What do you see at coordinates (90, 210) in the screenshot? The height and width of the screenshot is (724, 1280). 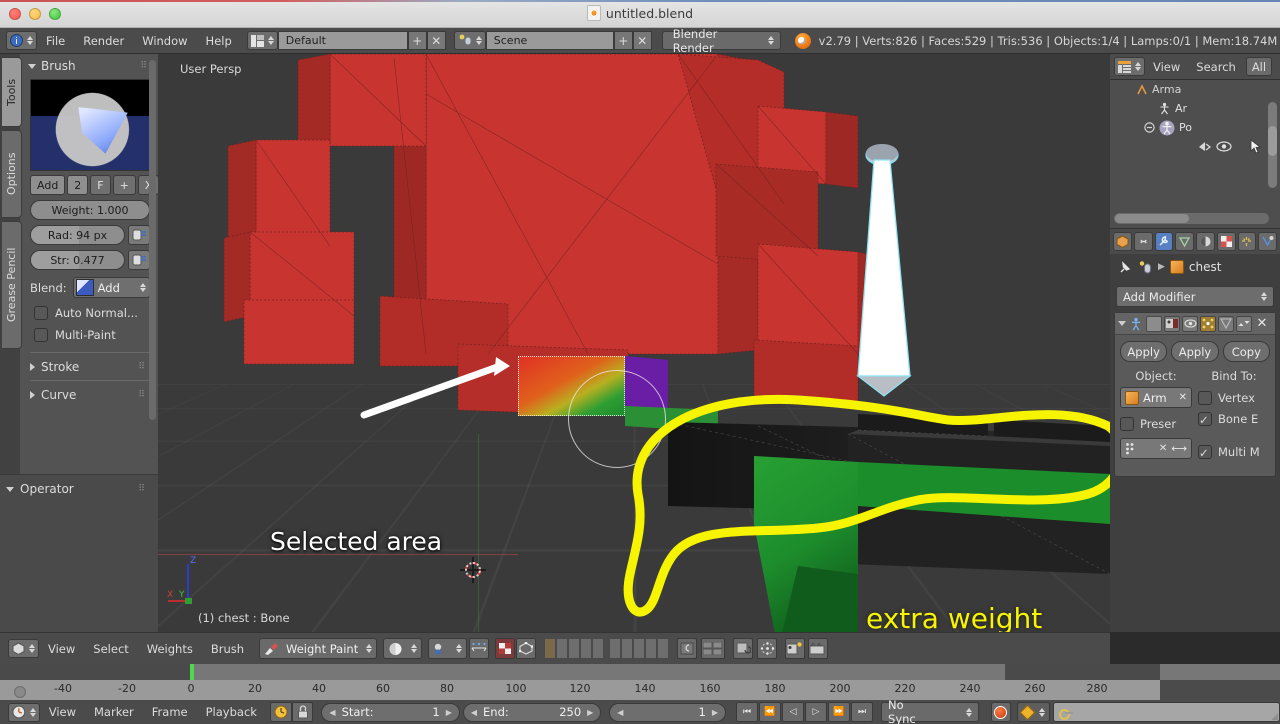 I see `weight-slider: Weight: 1.000` at bounding box center [90, 210].